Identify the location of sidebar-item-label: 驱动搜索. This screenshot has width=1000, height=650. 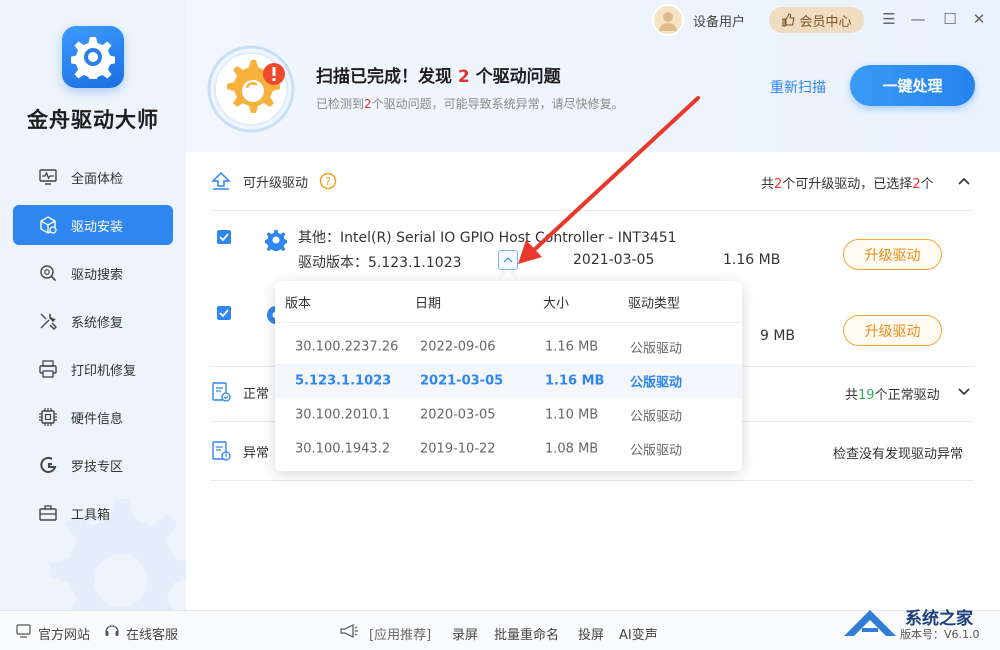
(97, 275).